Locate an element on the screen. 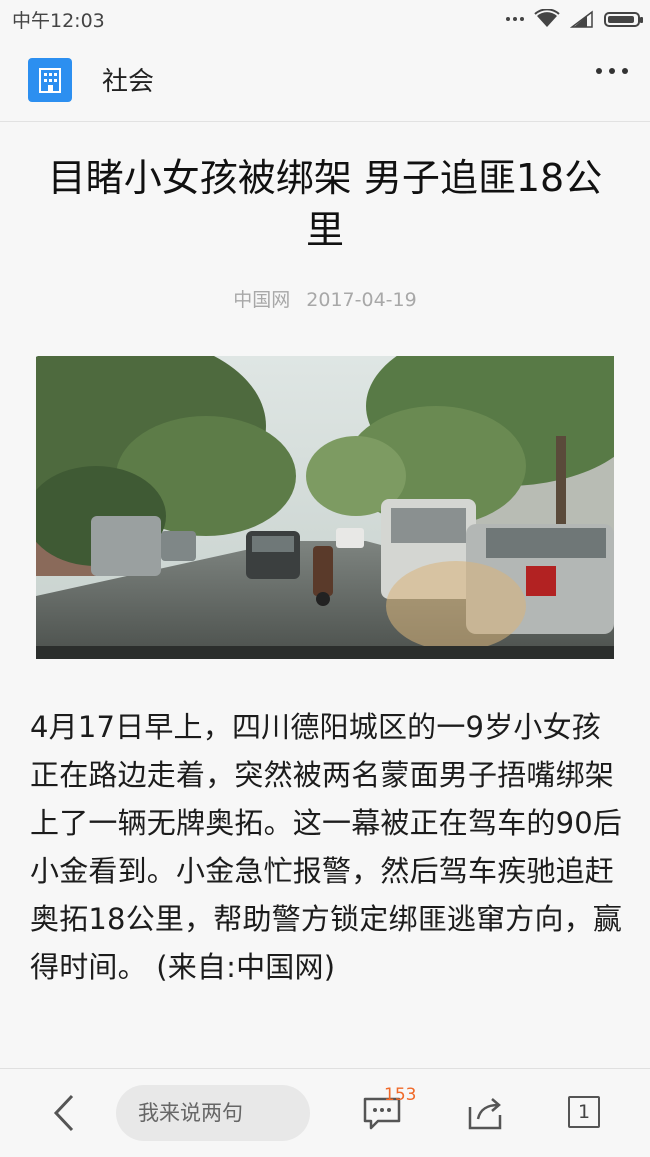  signal-icon is located at coordinates (581, 19).